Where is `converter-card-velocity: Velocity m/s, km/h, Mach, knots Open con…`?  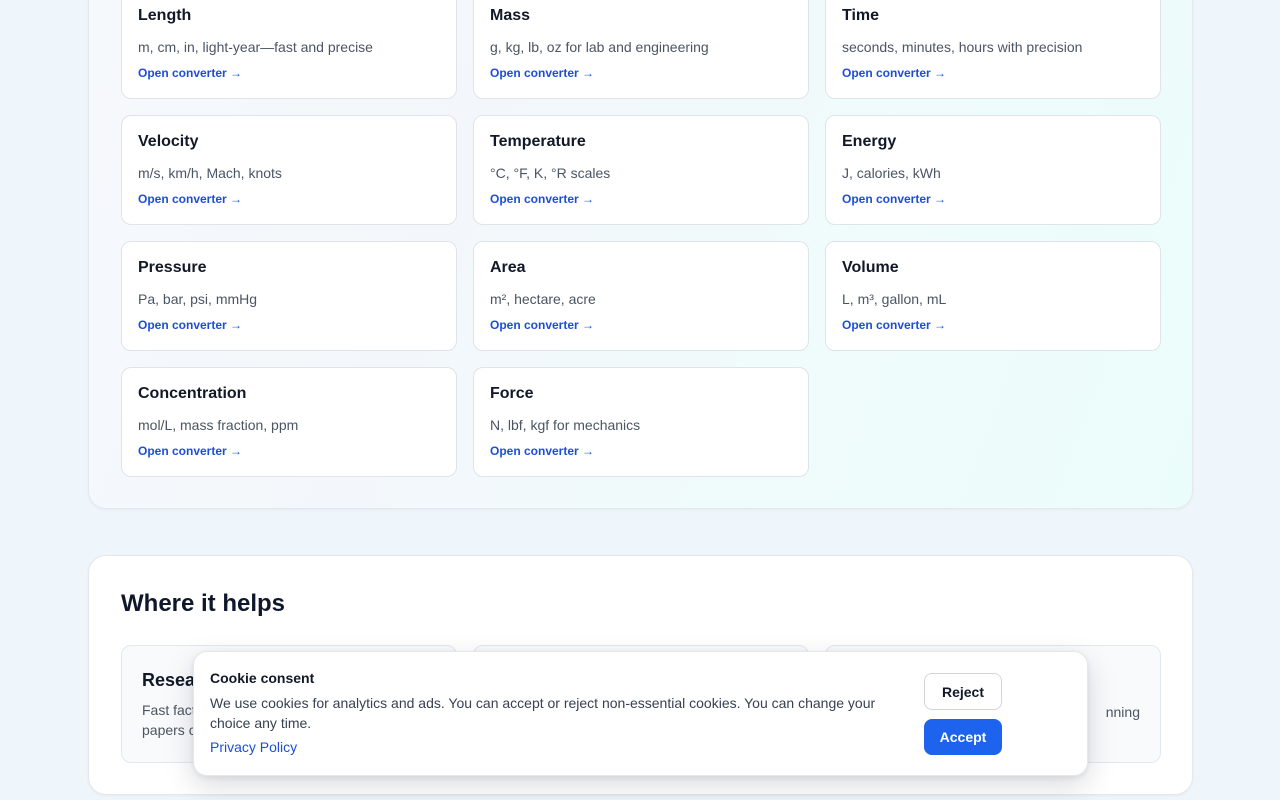
converter-card-velocity: Velocity m/s, km/h, Mach, knots Open con… is located at coordinates (289, 170).